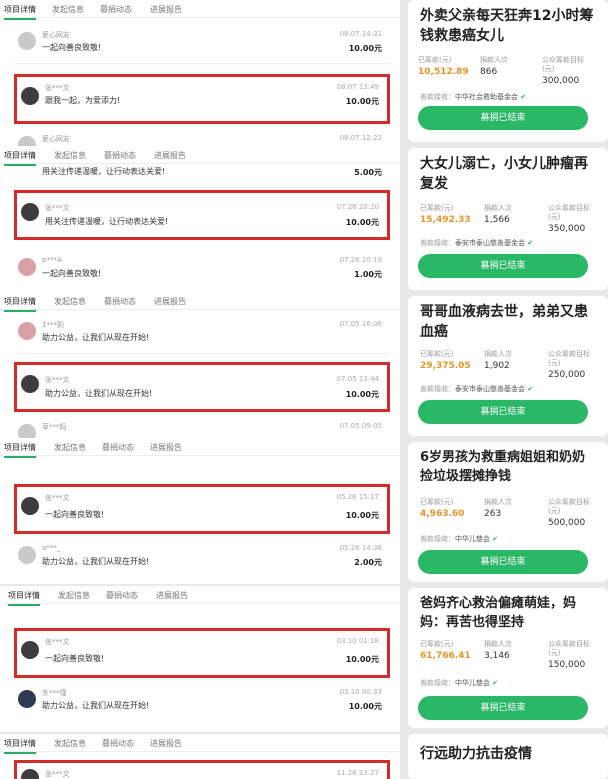  Describe the element at coordinates (202, 427) in the screenshot. I see `donation-row: 草***妈 07.05 09:05` at that location.